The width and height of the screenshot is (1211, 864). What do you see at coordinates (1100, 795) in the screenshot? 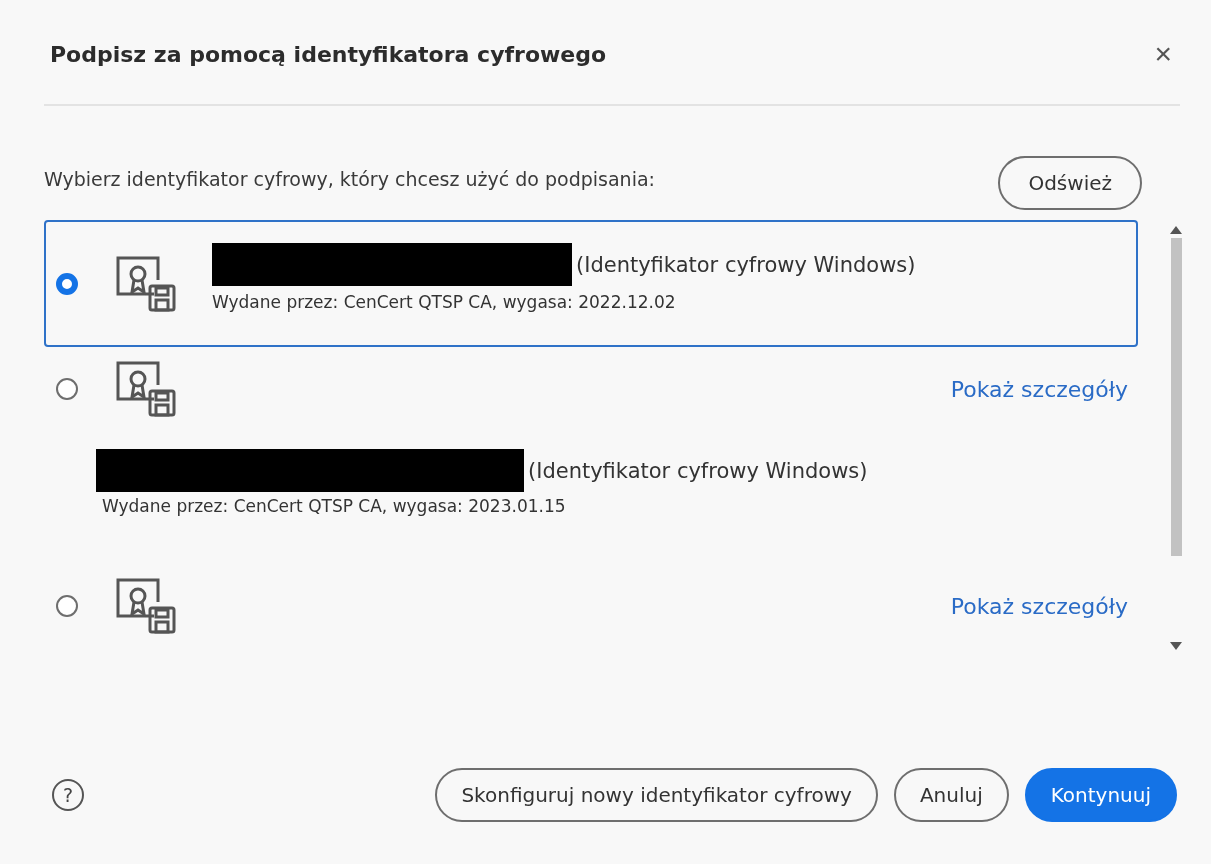
I see `continue-button: Kontynuuj` at bounding box center [1100, 795].